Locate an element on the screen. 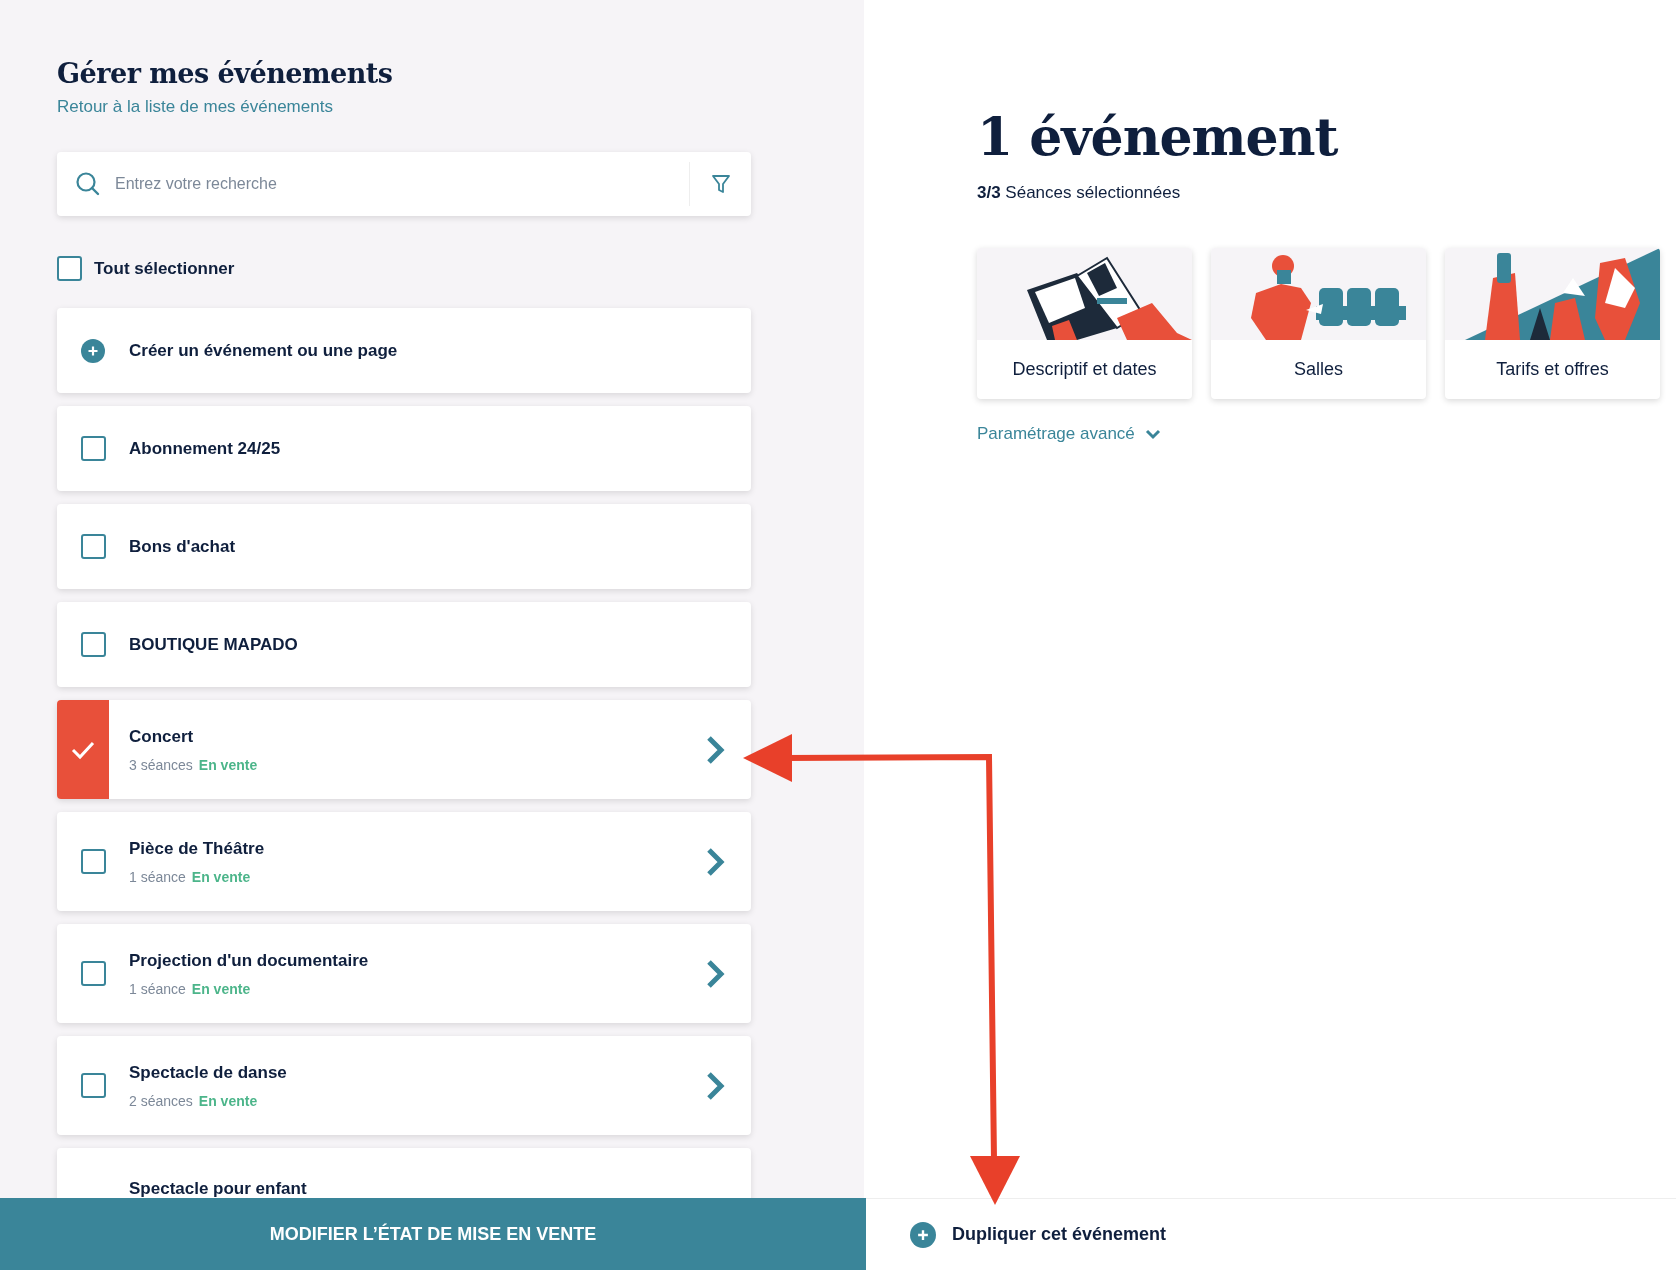  session-count: 2 séances is located at coordinates (161, 1101).